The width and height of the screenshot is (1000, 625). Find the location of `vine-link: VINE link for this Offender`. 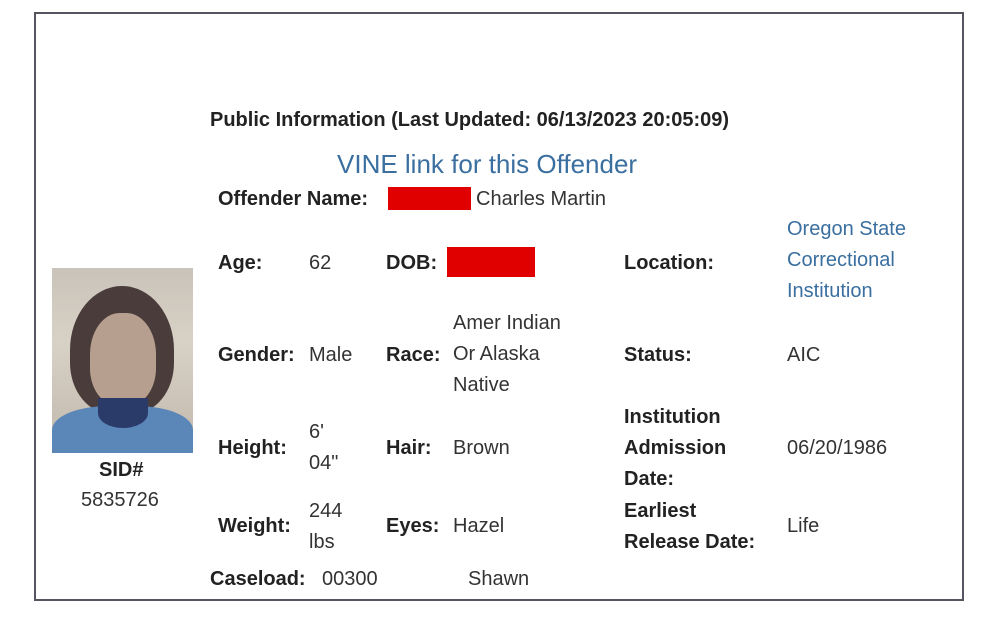

vine-link: VINE link for this Offender is located at coordinates (487, 164).